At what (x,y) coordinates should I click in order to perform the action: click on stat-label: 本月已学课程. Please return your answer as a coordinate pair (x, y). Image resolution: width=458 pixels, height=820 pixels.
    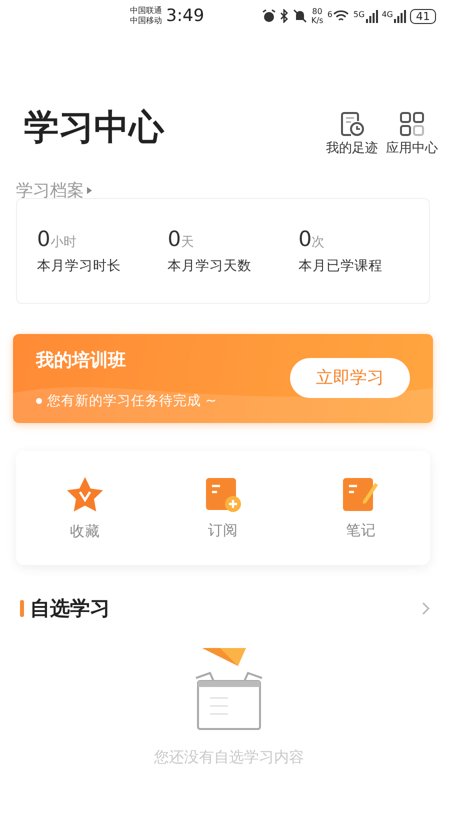
    Looking at the image, I should click on (341, 266).